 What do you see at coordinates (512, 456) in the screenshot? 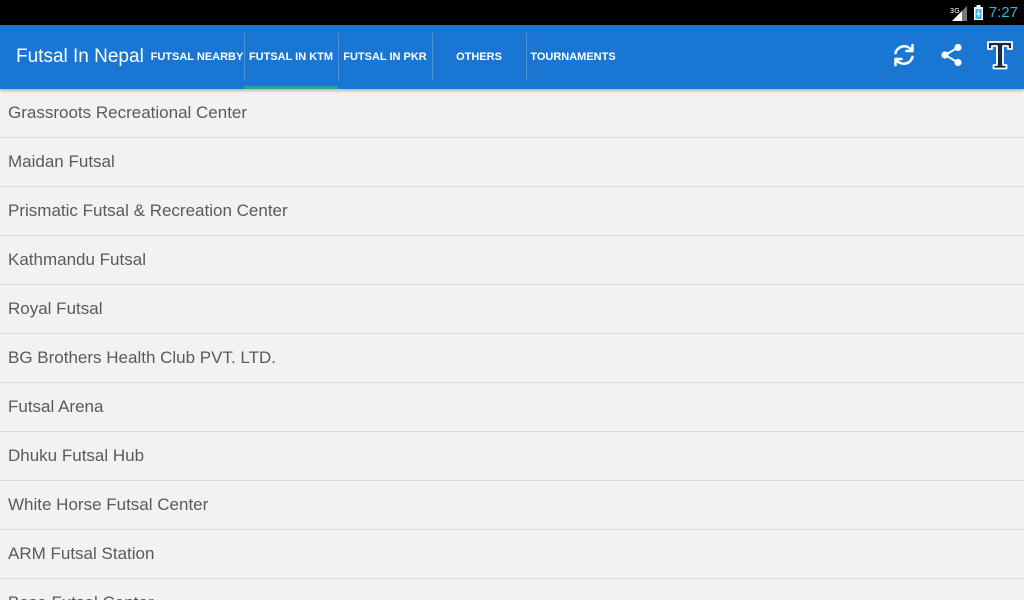
I see `list-item: Dhuku Futsal Hub` at bounding box center [512, 456].